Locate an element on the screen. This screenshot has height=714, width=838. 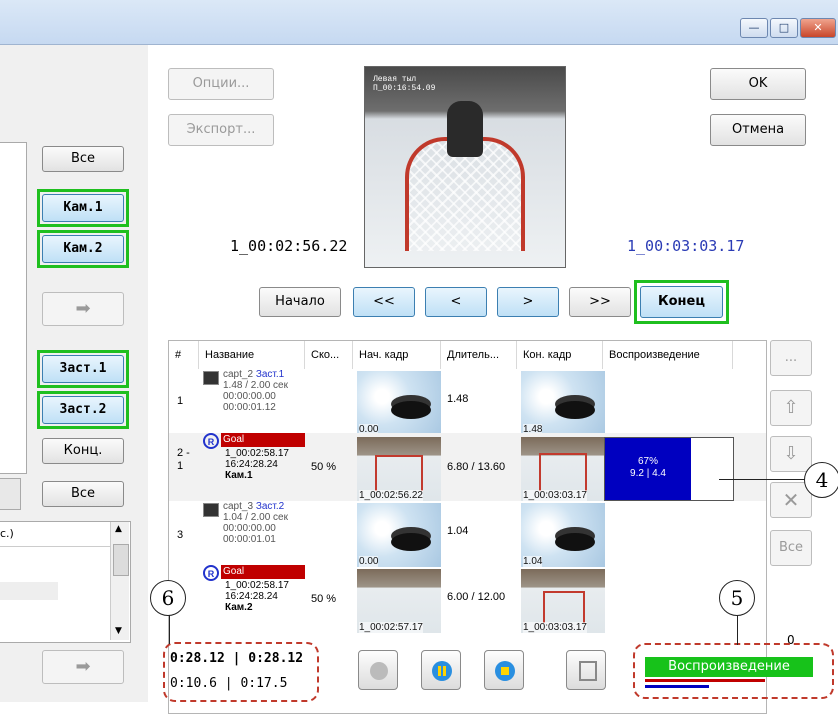
all-right-button: Все is located at coordinates (791, 548).